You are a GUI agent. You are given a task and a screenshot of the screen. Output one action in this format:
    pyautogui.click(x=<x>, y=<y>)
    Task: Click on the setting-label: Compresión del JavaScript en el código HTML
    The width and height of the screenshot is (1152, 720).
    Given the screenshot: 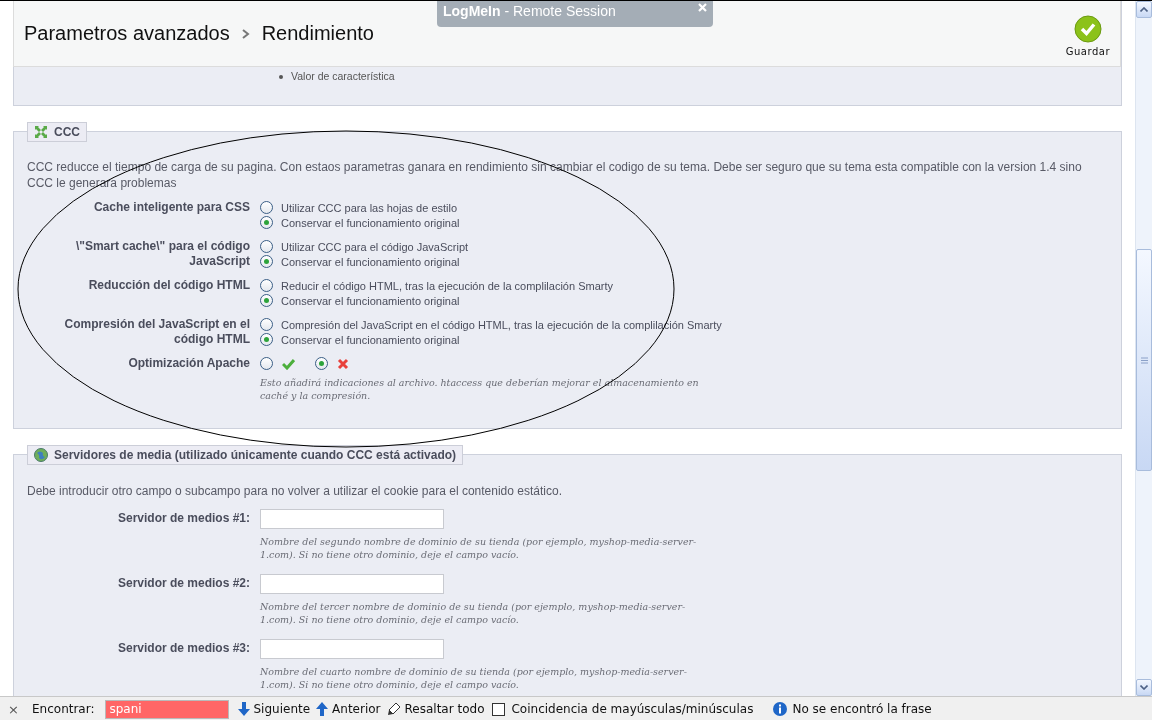 What is the action you would take?
    pyautogui.click(x=156, y=332)
    